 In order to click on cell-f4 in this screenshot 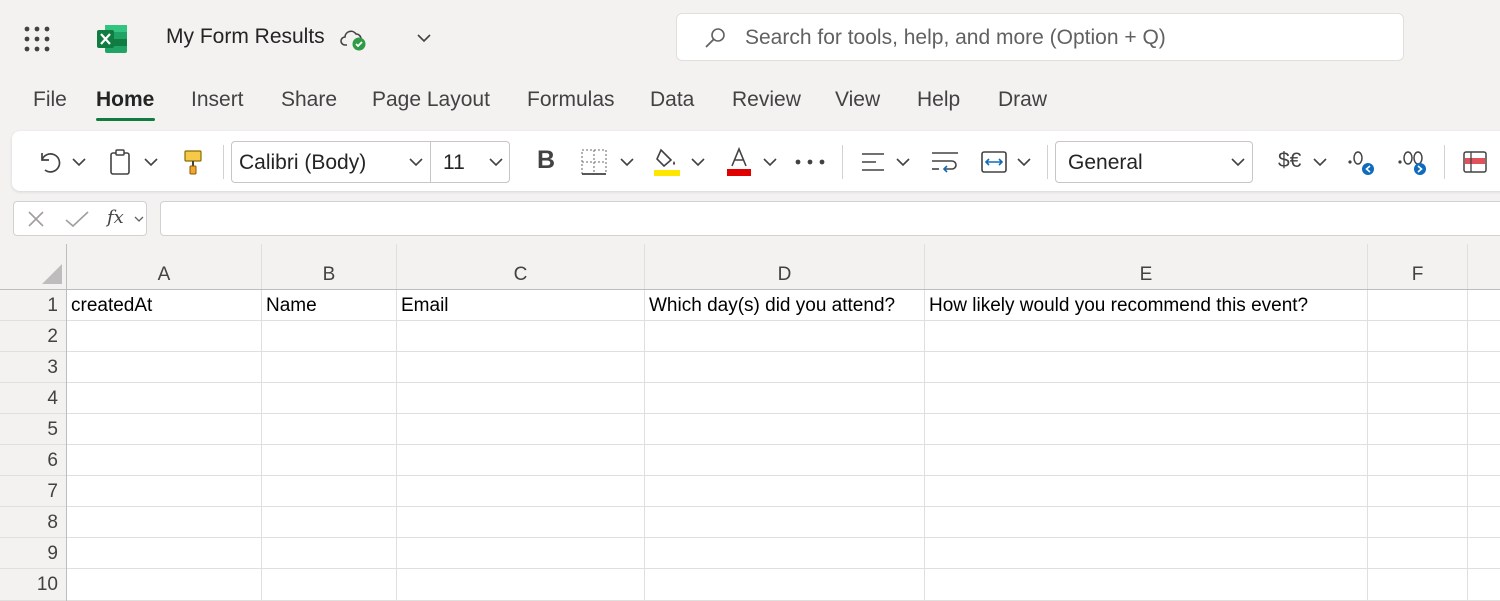, I will do `click(1418, 398)`.